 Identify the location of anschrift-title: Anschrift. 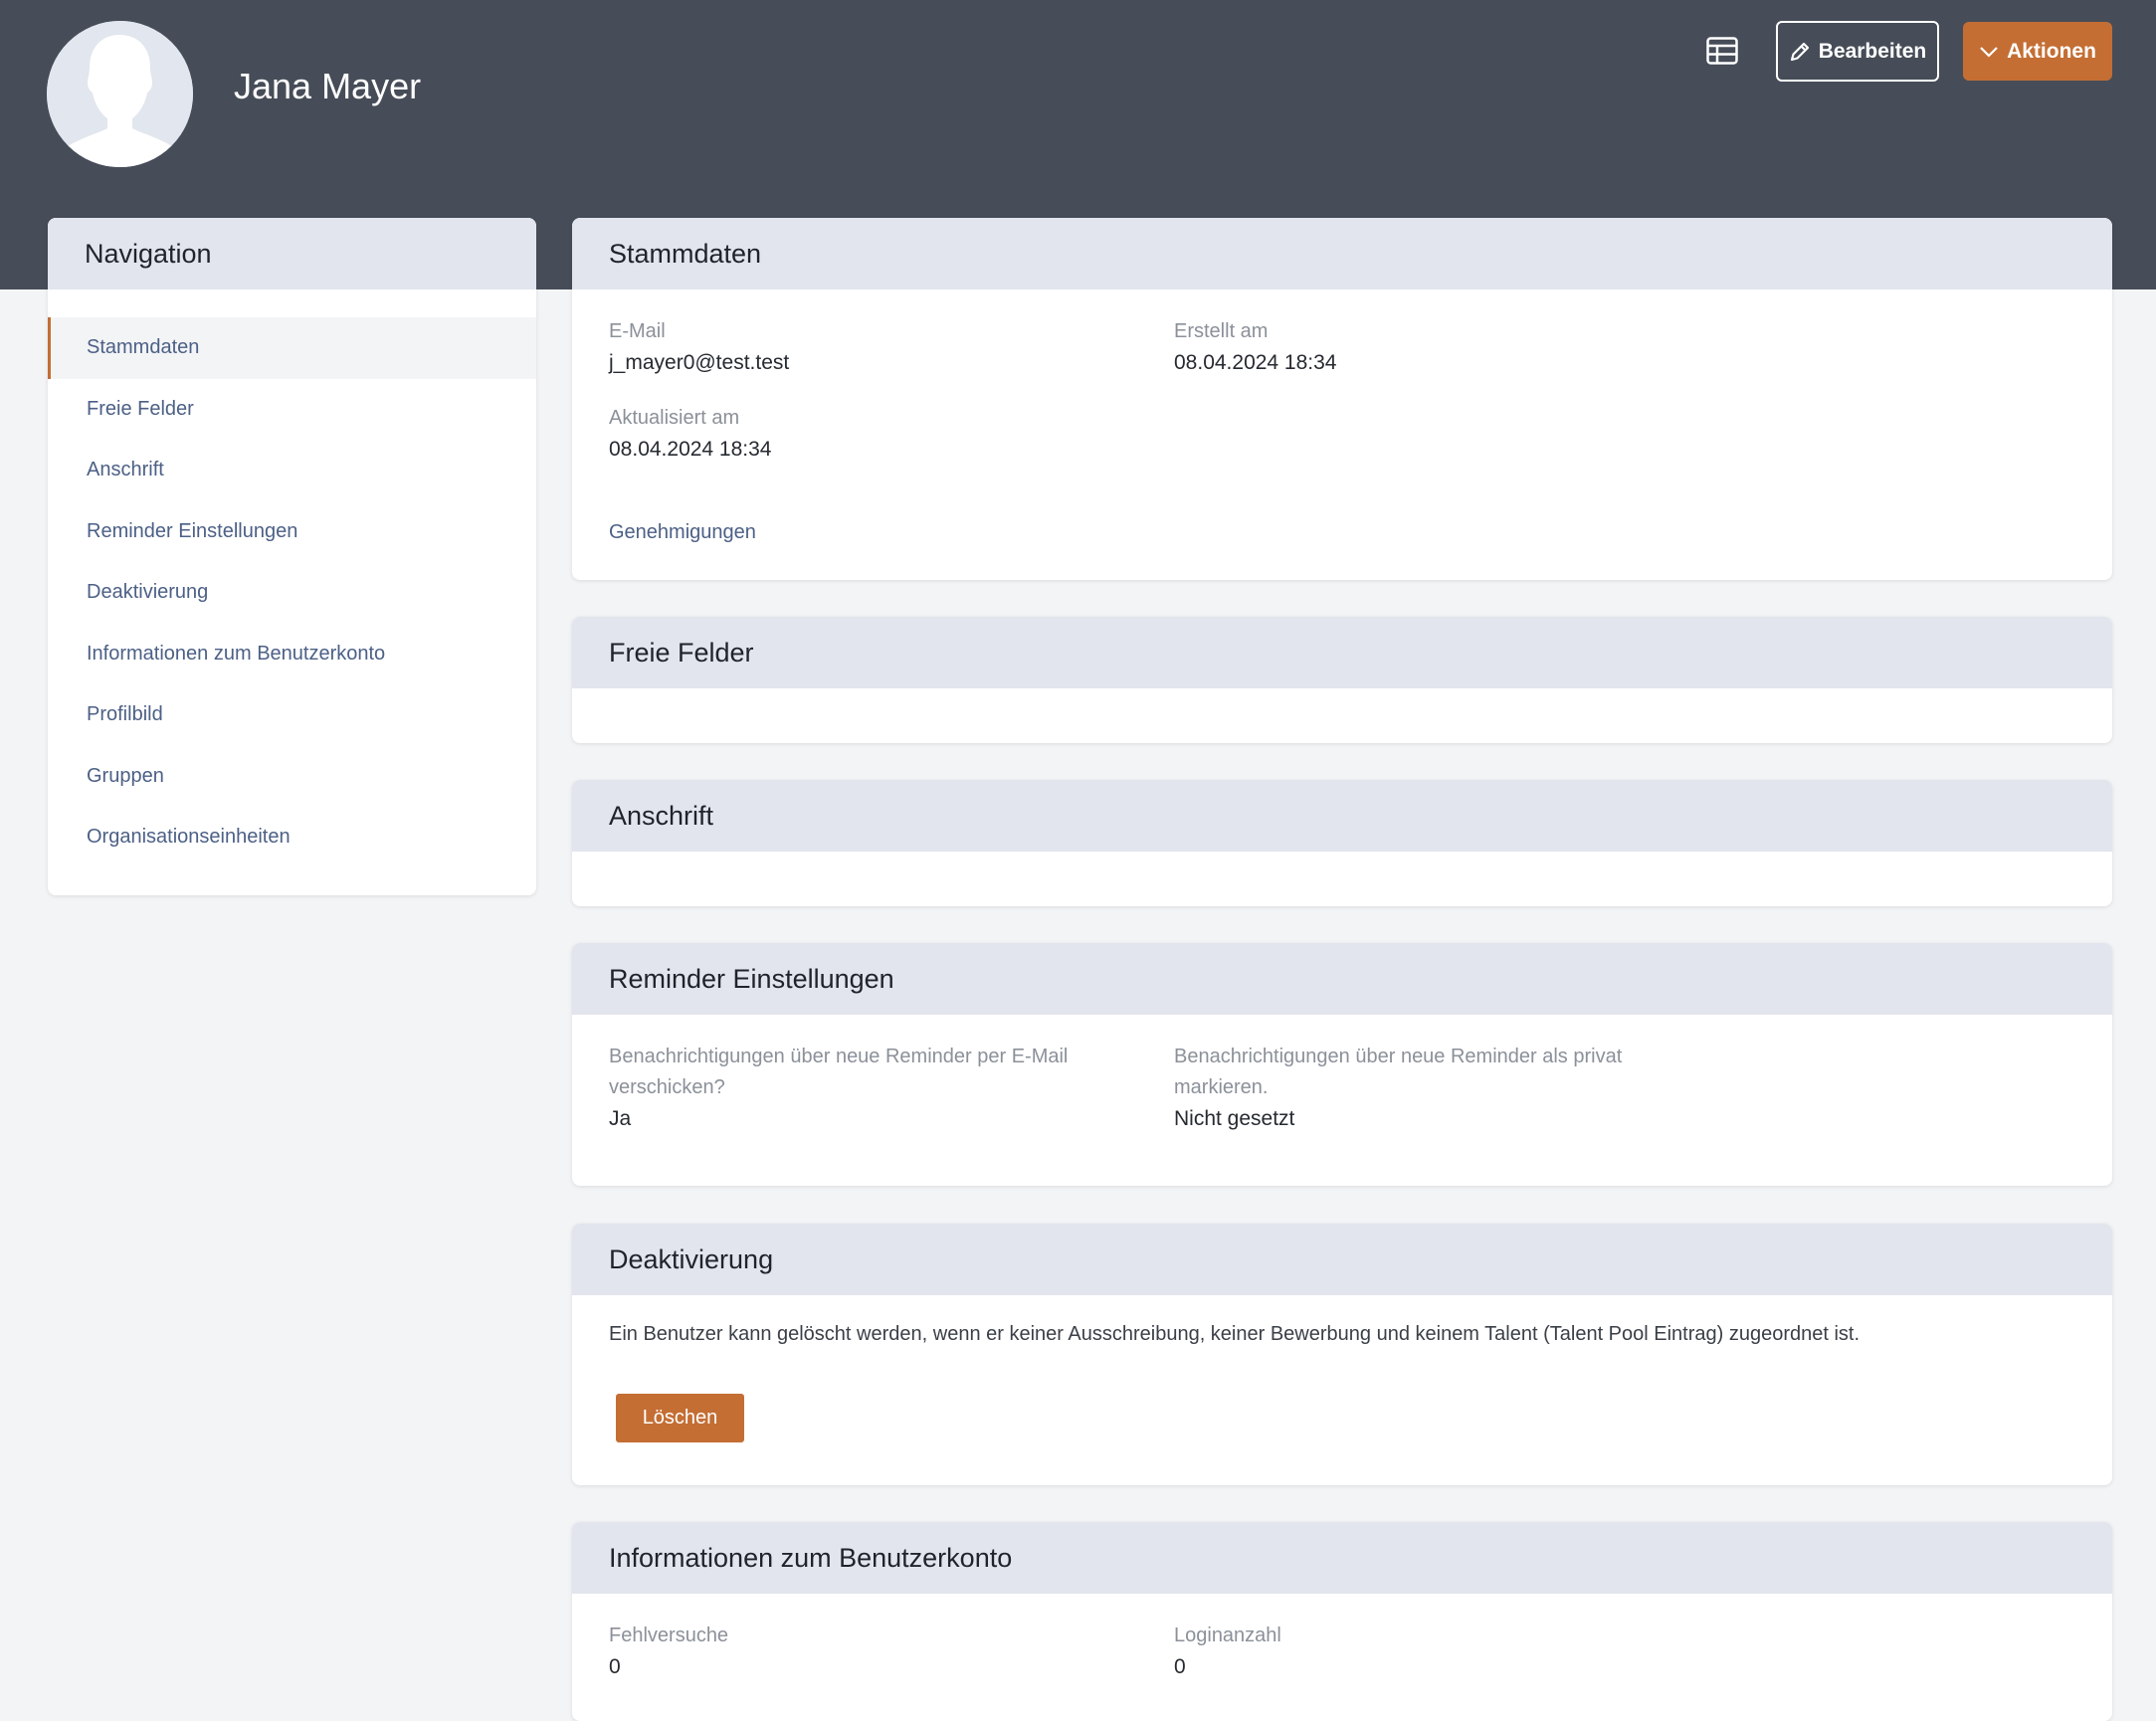
(1342, 816).